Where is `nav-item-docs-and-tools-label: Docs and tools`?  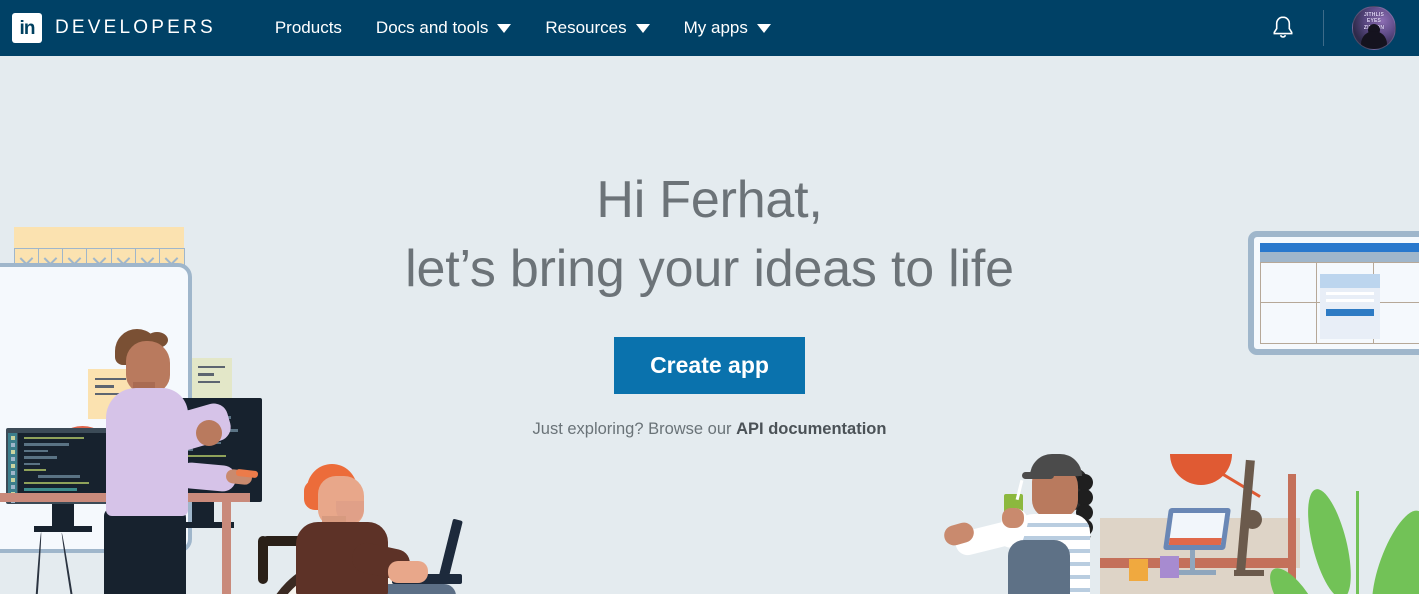 nav-item-docs-and-tools-label: Docs and tools is located at coordinates (432, 27).